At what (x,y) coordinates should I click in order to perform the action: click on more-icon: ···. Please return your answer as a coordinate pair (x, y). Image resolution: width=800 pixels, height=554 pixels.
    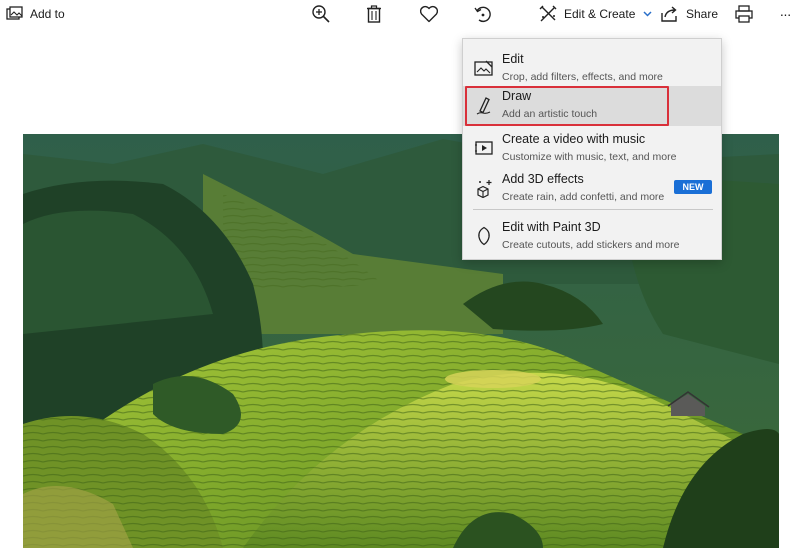
    Looking at the image, I should click on (785, 14).